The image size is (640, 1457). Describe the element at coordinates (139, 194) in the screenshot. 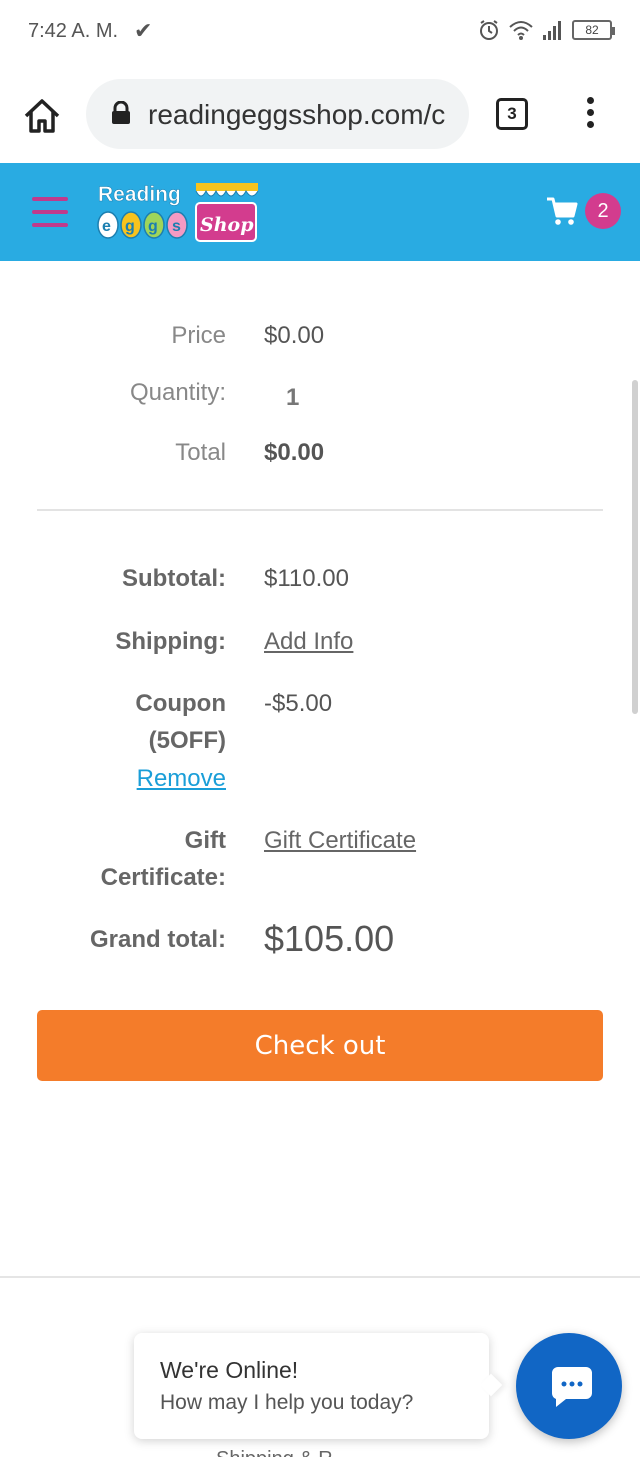

I see `svg-text: Reading` at that location.